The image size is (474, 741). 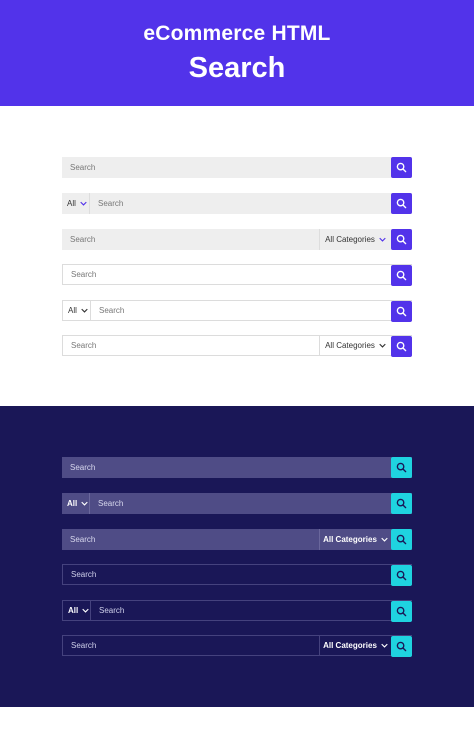 I want to click on search-bar-dark-filled-all: All Search, so click(x=237, y=503).